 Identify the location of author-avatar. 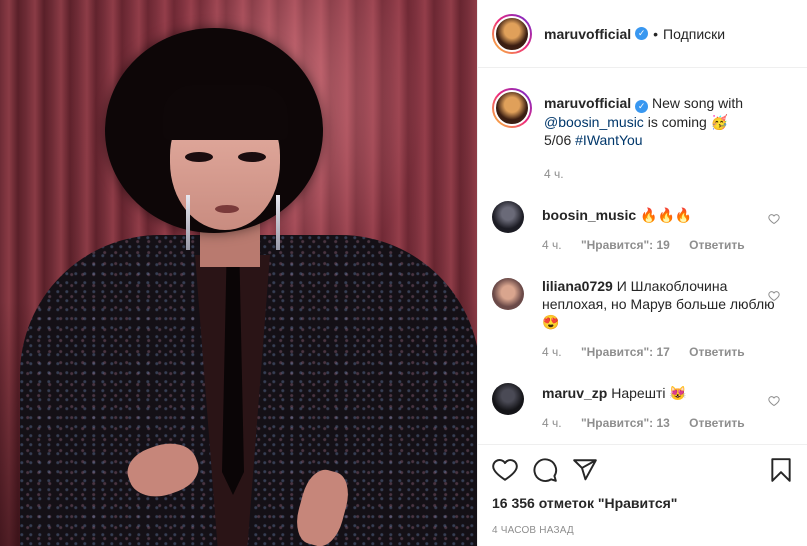
(512, 33).